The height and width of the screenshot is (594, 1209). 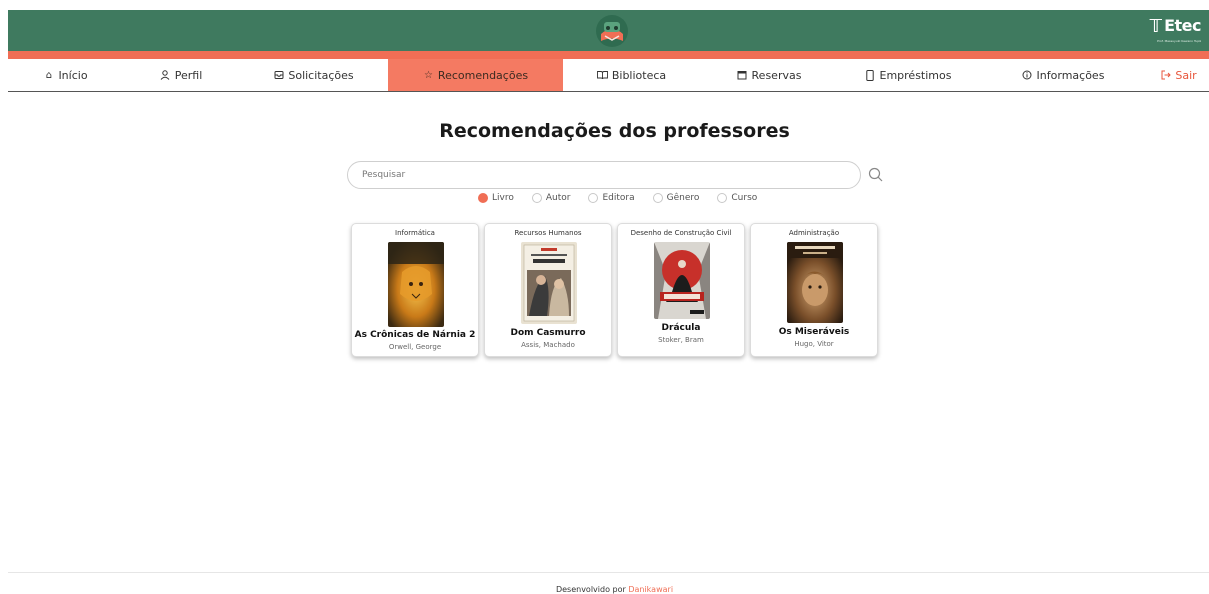 I want to click on book-title: Os Miseráveis, so click(x=814, y=332).